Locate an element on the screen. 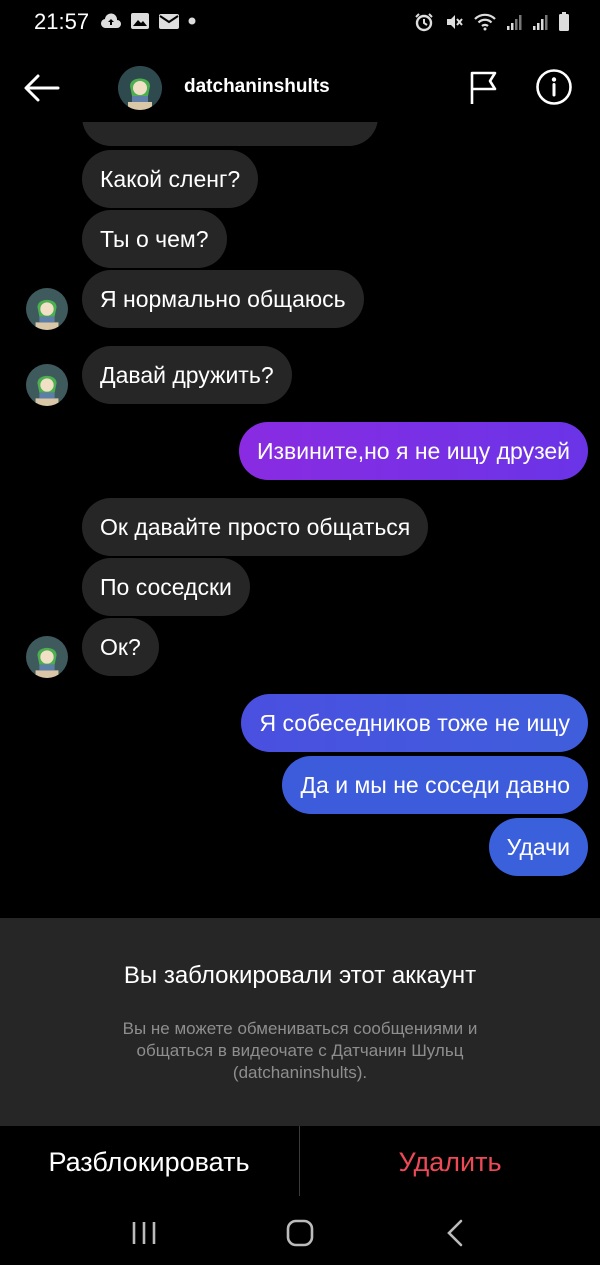 This screenshot has width=600, height=1265. system-nav-bar is located at coordinates (300, 1232).